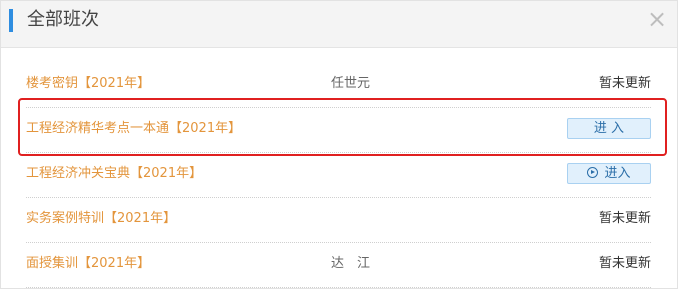  What do you see at coordinates (617, 173) in the screenshot?
I see `enter-button-label: 进入` at bounding box center [617, 173].